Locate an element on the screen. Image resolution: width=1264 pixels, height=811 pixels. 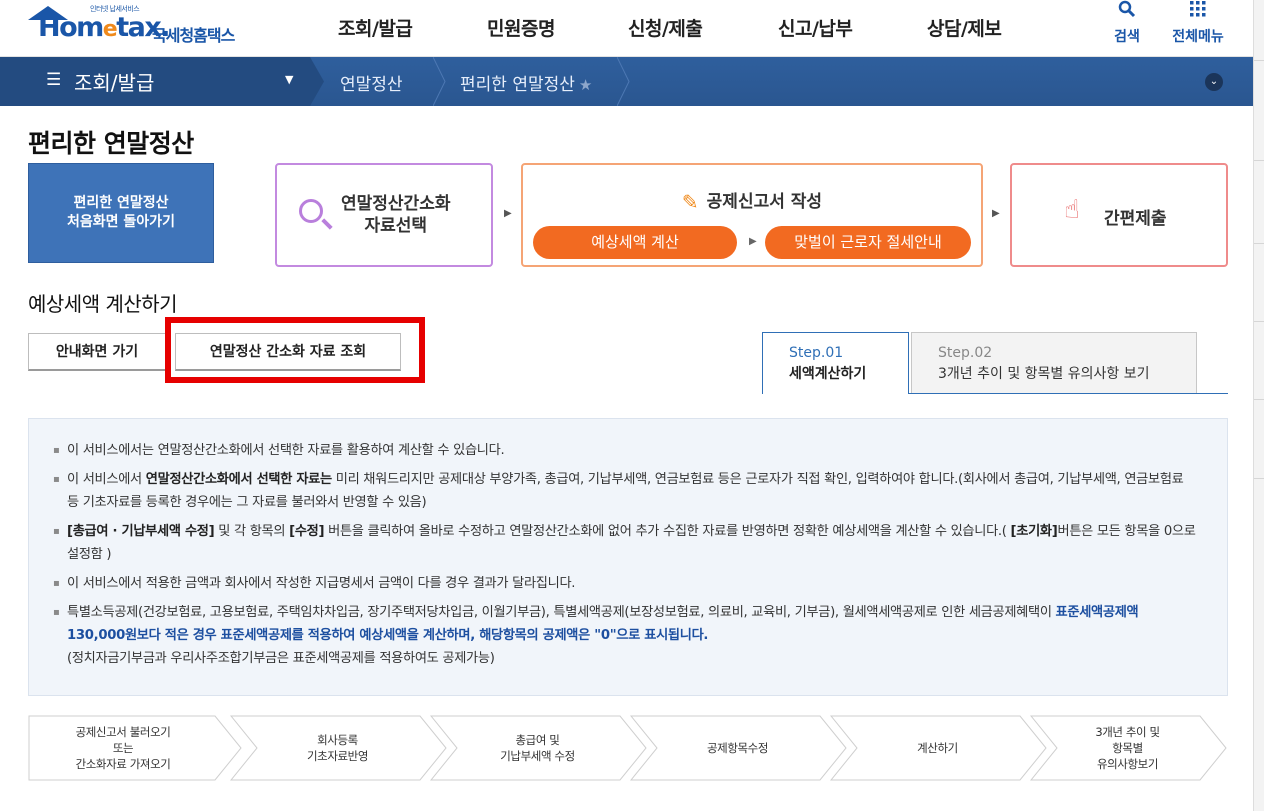
hamburger-icon: ☰ is located at coordinates (54, 80).